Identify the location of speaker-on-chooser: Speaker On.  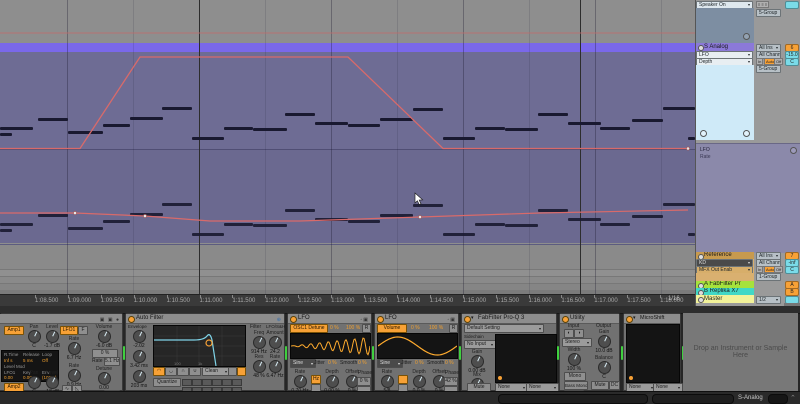
(724, 4).